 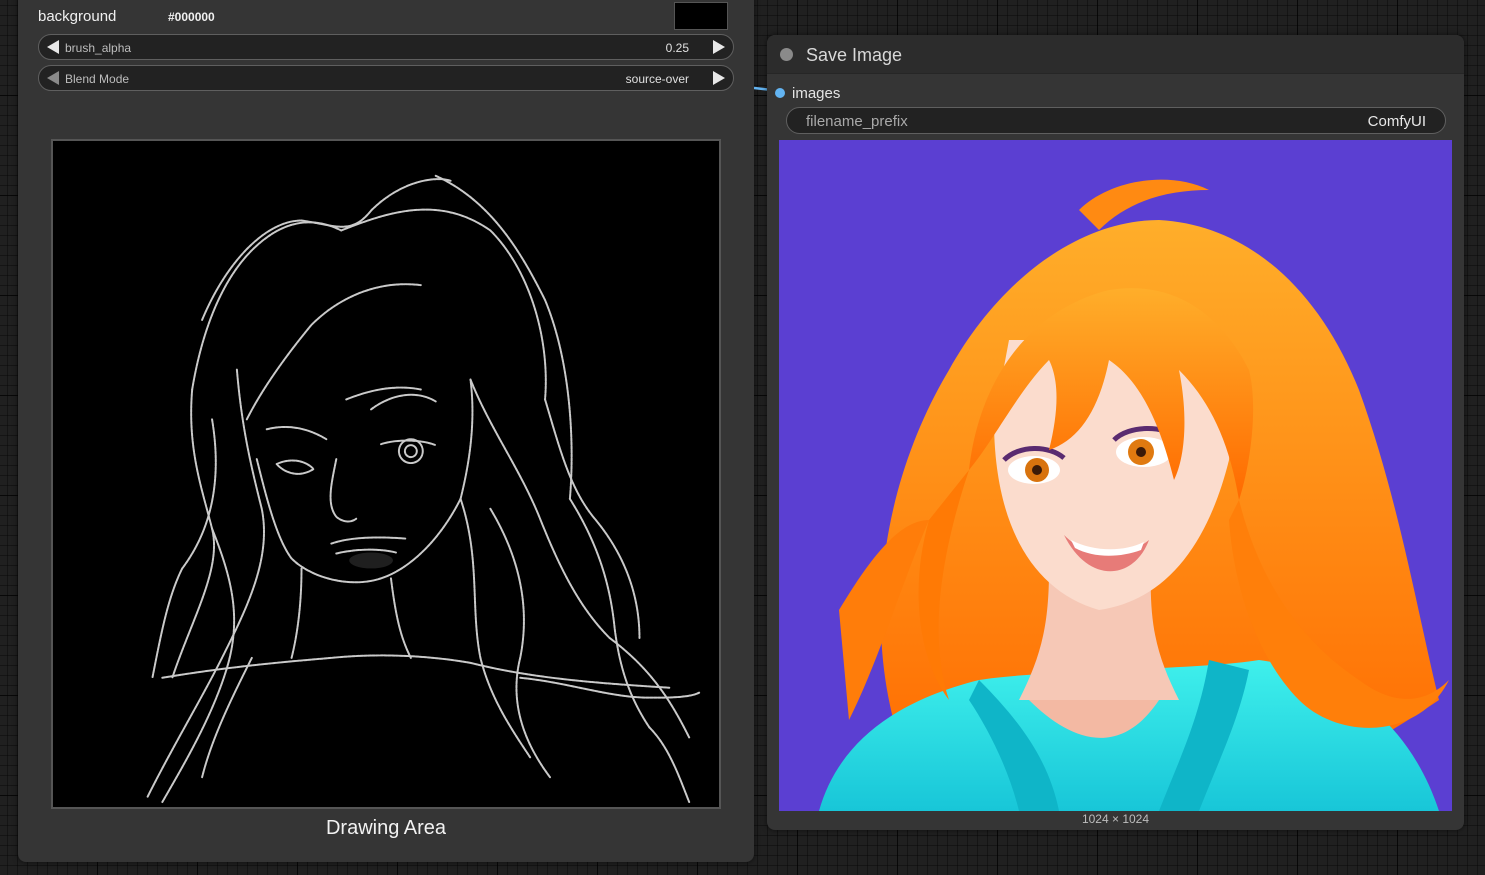 I want to click on previous-arrow-icon, so click(x=53, y=78).